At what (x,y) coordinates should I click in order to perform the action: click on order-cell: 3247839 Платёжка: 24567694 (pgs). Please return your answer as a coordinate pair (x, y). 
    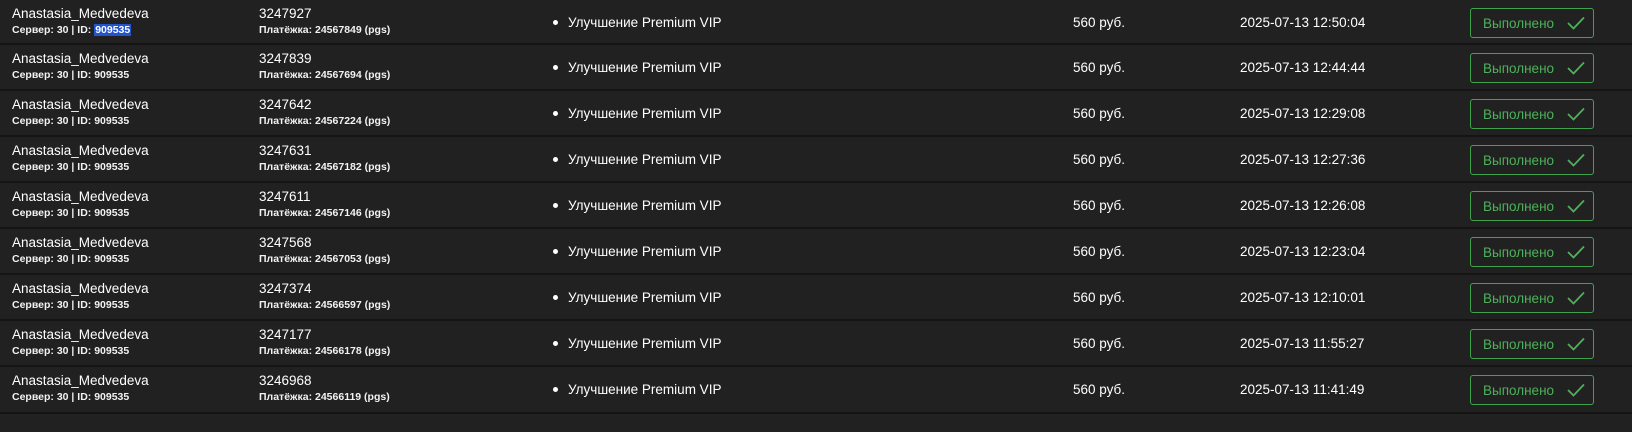
    Looking at the image, I should click on (324, 66).